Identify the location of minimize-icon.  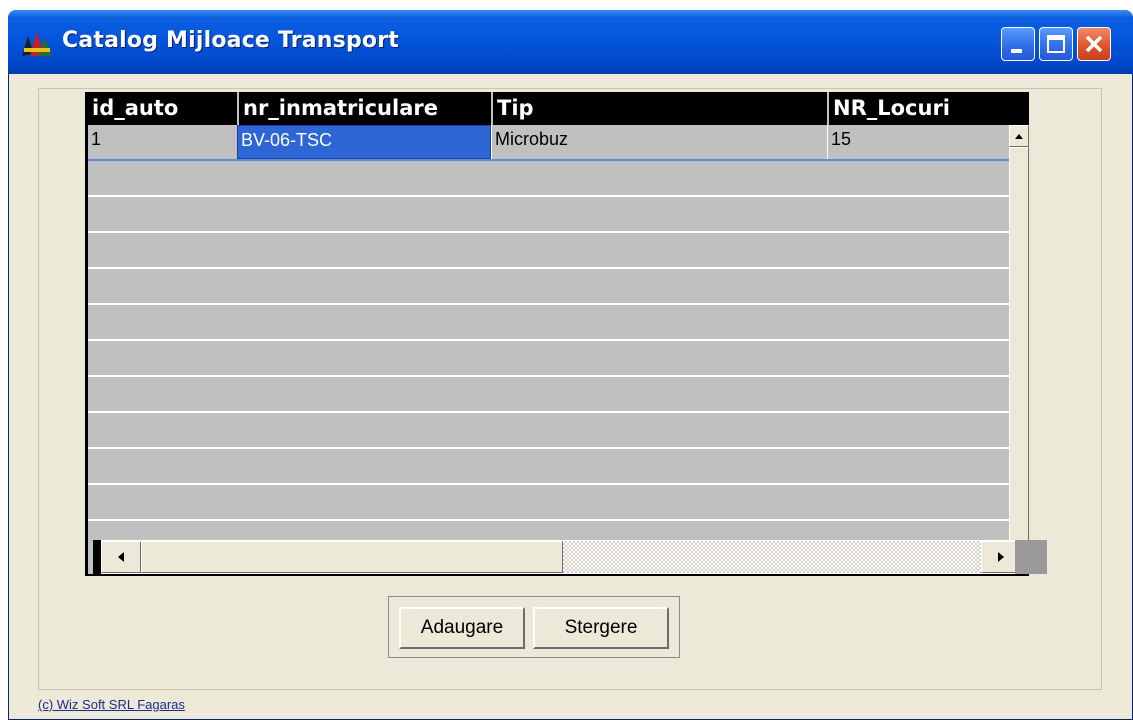
(1016, 51).